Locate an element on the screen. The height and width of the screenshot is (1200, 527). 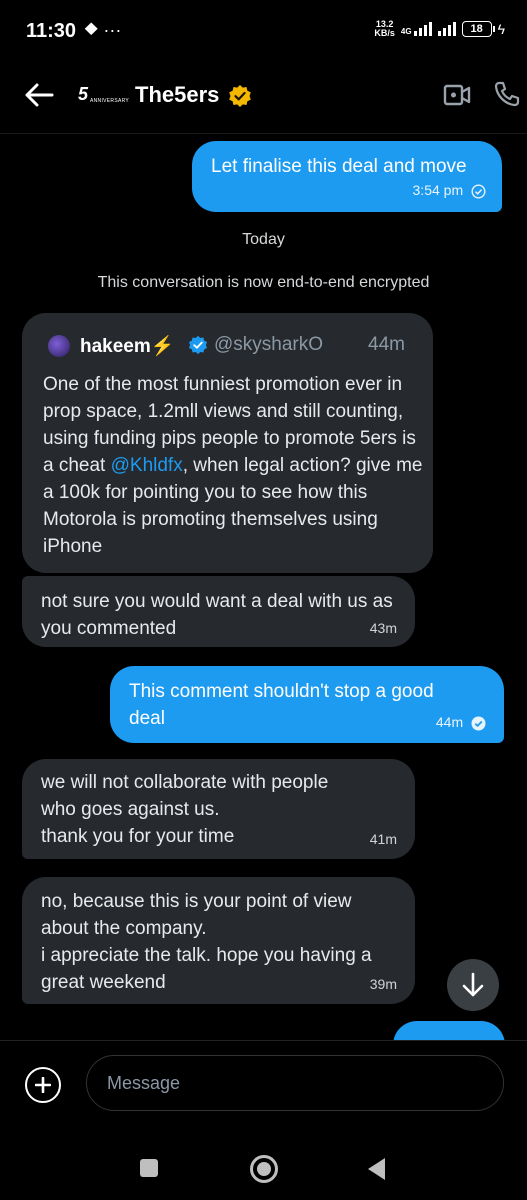
network-speed: 13.2 KB/s is located at coordinates (384, 28).